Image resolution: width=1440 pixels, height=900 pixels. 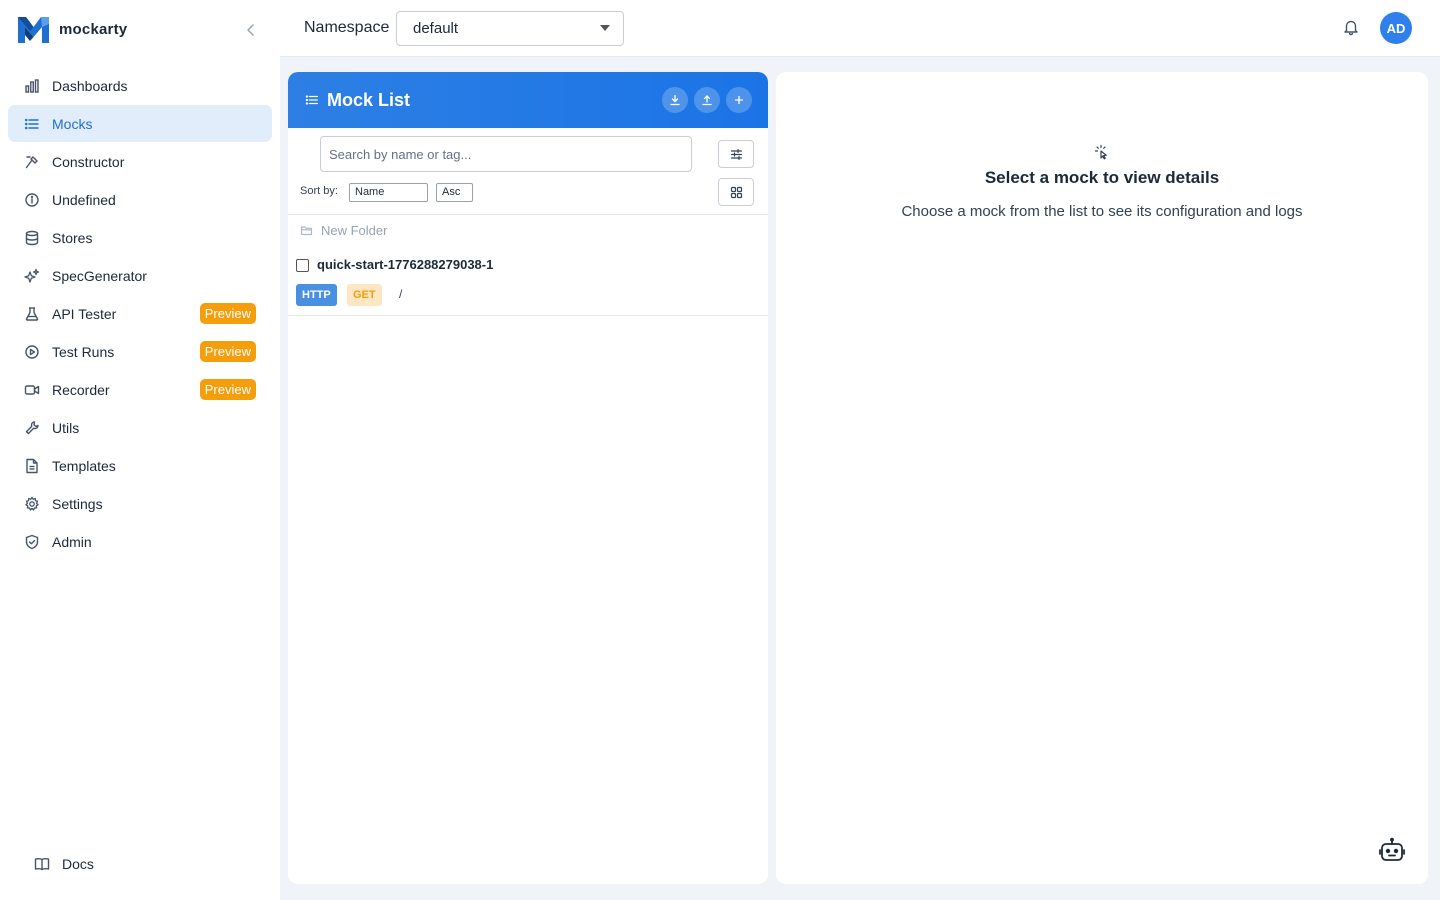 What do you see at coordinates (32, 313) in the screenshot?
I see `flask-icon` at bounding box center [32, 313].